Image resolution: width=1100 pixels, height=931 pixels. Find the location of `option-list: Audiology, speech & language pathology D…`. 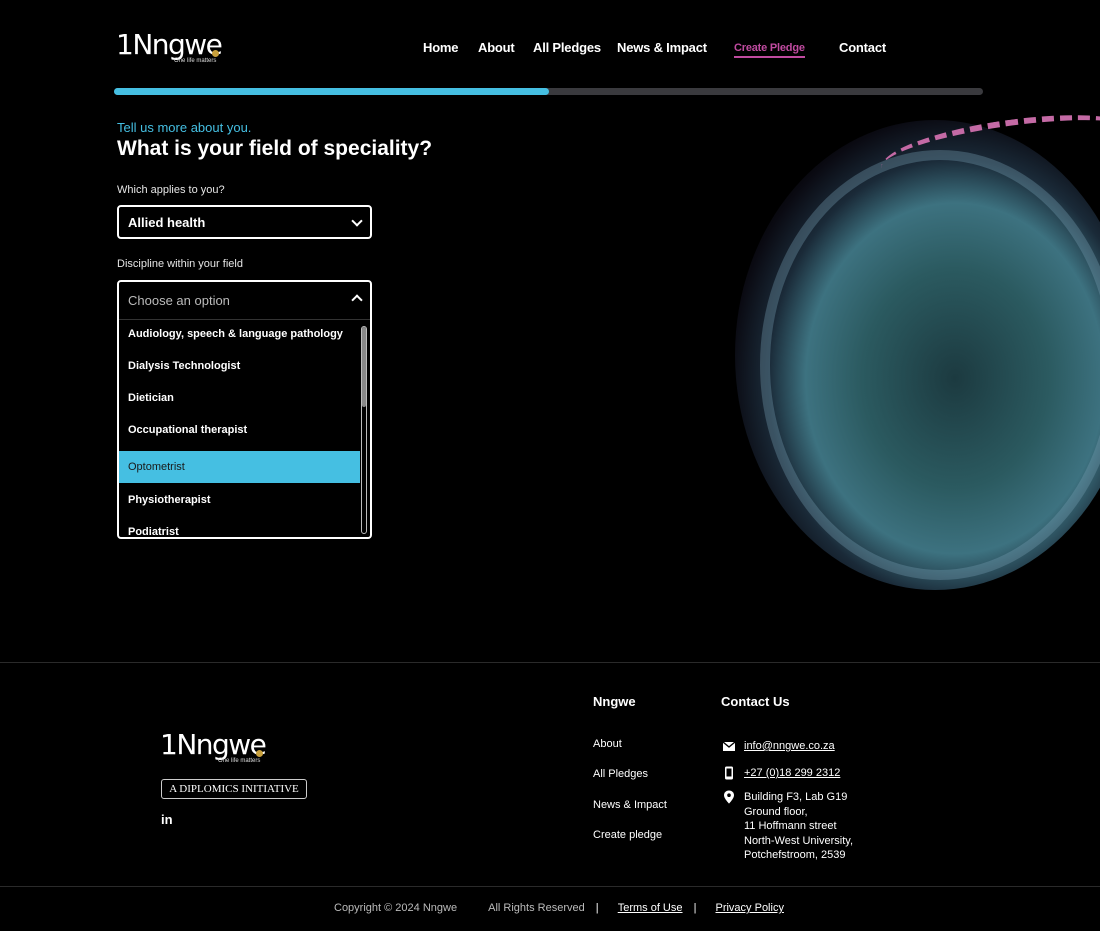

option-list: Audiology, speech & language pathology D… is located at coordinates (239, 428).